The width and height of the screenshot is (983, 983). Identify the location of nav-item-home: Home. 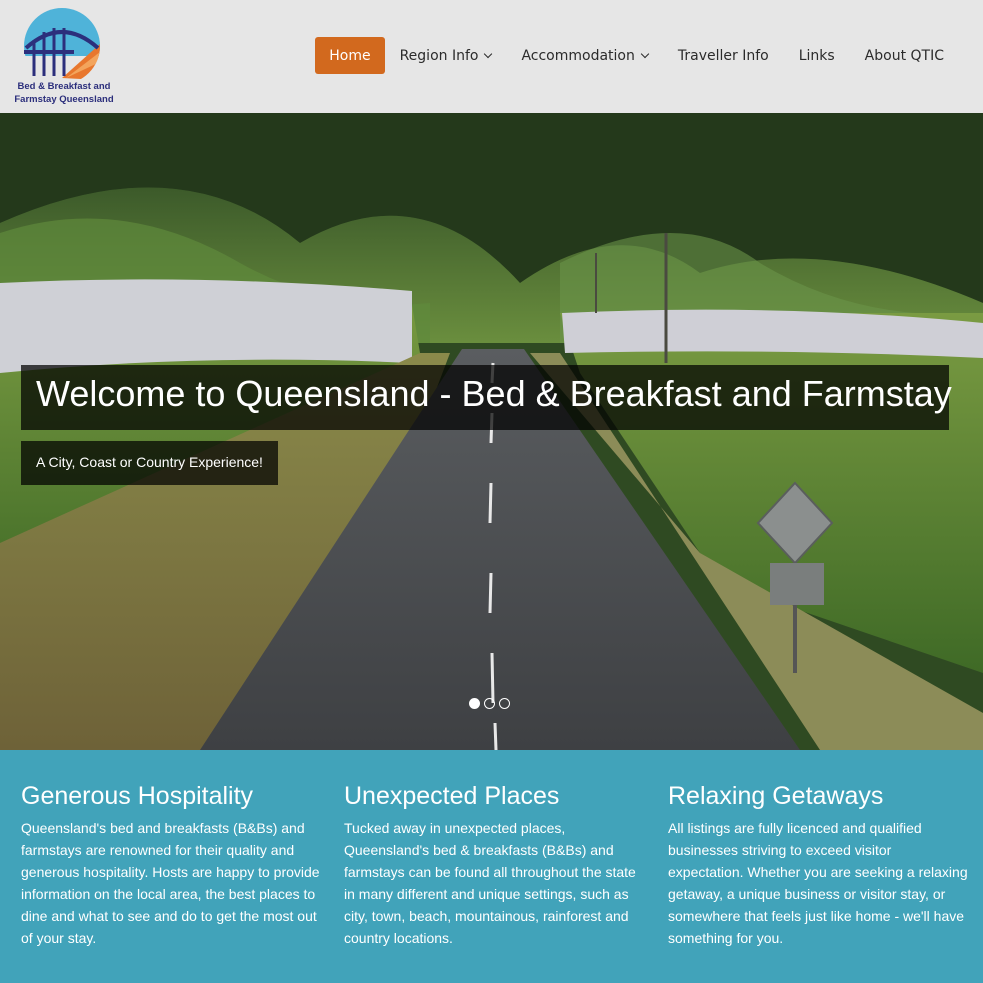
(350, 55).